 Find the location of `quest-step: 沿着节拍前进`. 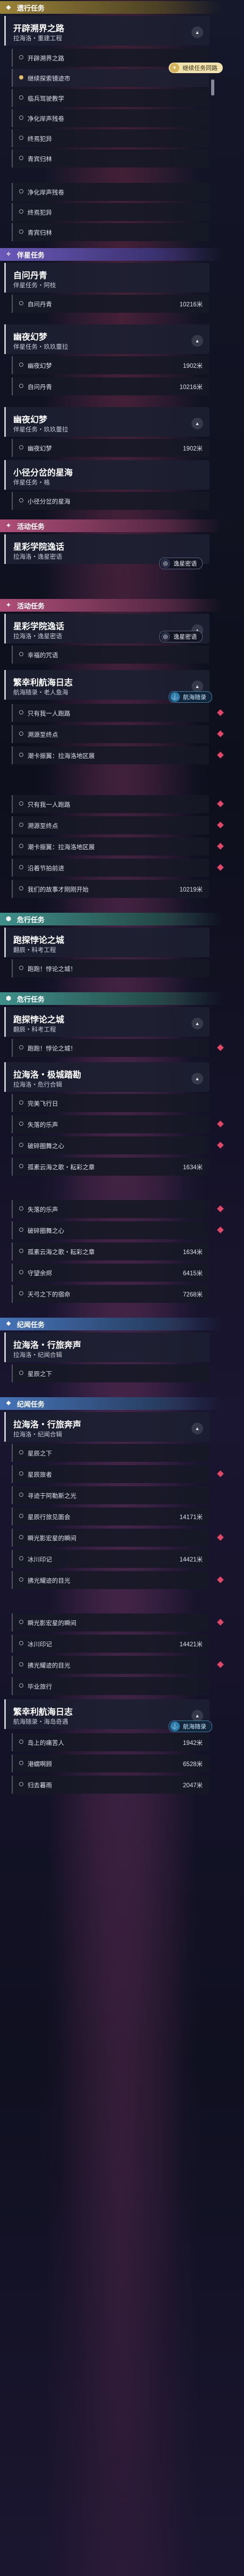

quest-step: 沿着节拍前进 is located at coordinates (111, 868).